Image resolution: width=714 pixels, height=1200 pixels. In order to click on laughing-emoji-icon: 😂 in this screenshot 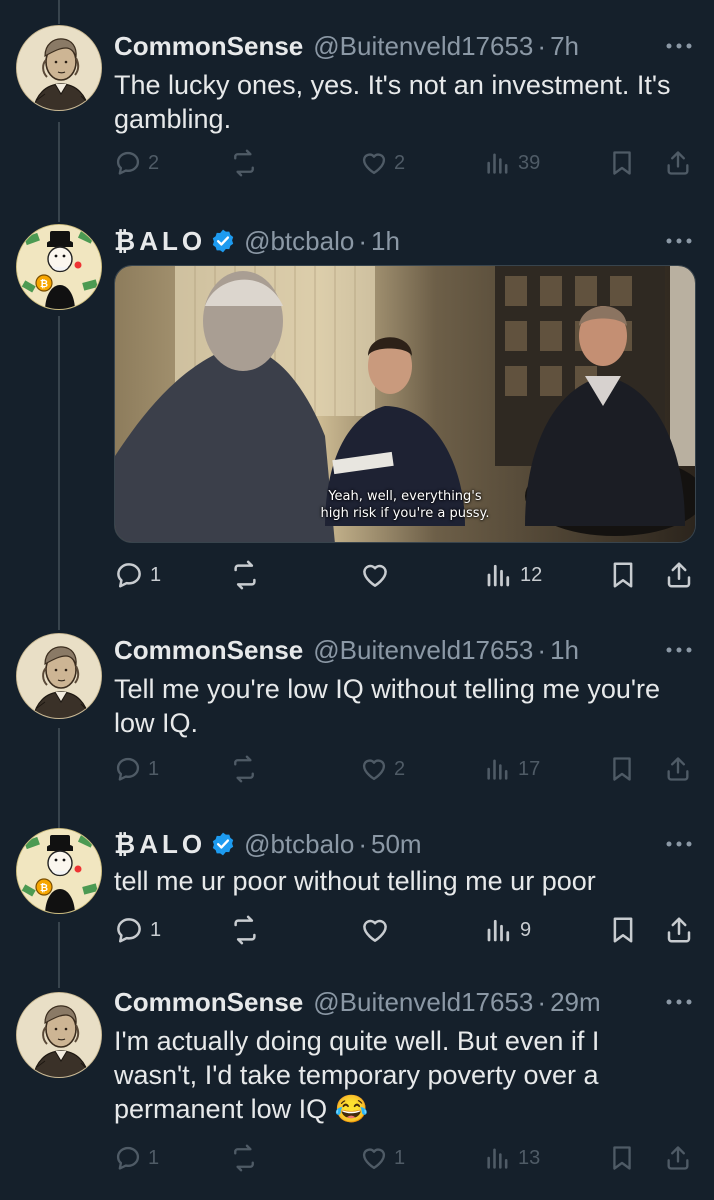, I will do `click(351, 1109)`.